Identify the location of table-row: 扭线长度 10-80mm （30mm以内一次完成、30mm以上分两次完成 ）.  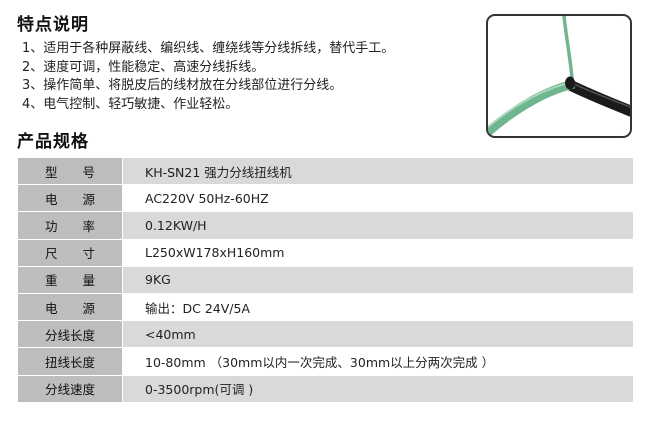
(325, 361).